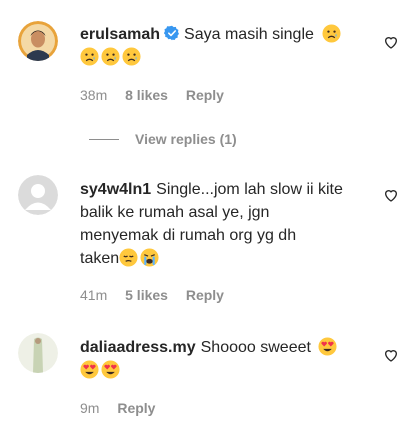 The image size is (415, 436). I want to click on pensive-face-emoji, so click(128, 257).